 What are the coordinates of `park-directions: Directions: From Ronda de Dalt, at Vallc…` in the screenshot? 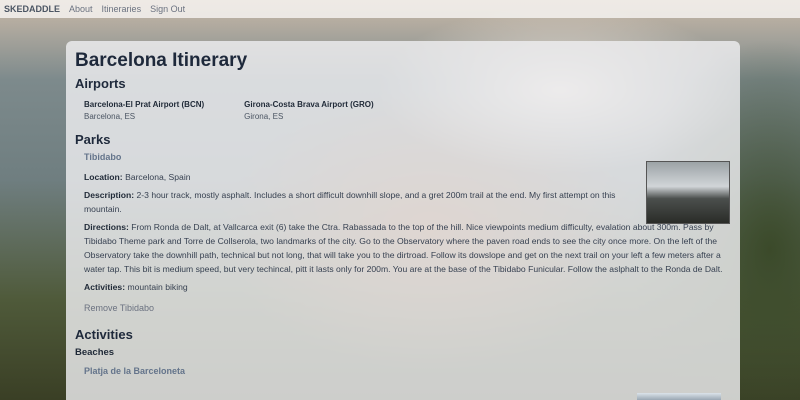 It's located at (404, 248).